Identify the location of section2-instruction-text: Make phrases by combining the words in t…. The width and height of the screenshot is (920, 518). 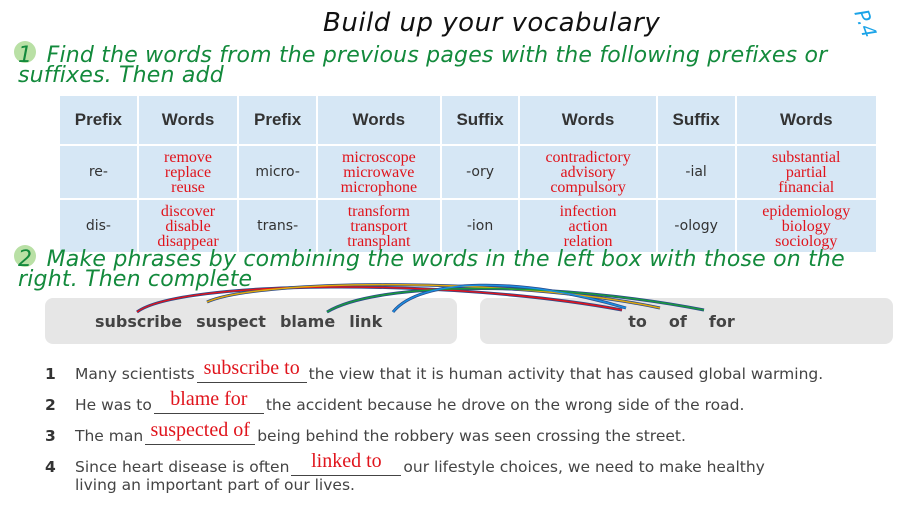
(431, 269).